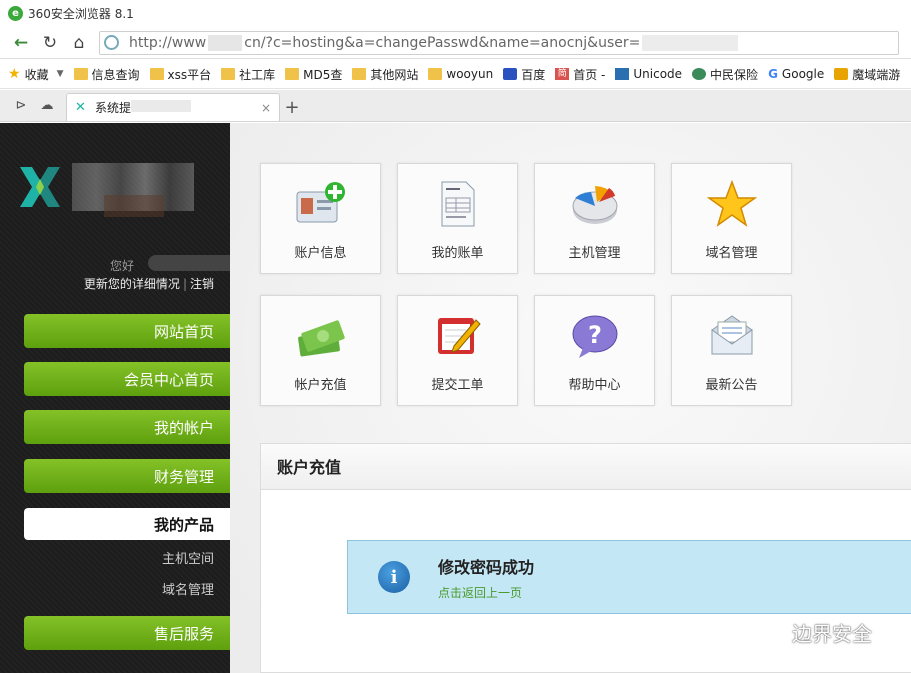  I want to click on sidebar-toggle-button: ⊳, so click(21, 105).